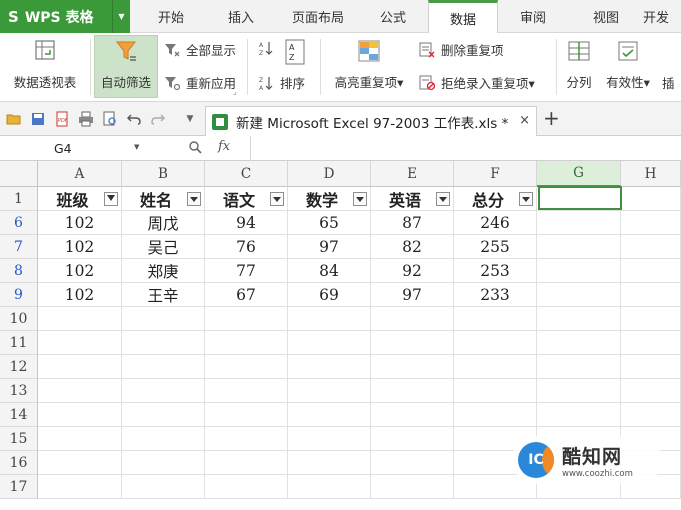 The height and width of the screenshot is (510, 681). What do you see at coordinates (412, 223) in the screenshot?
I see `table-cell: 87` at bounding box center [412, 223].